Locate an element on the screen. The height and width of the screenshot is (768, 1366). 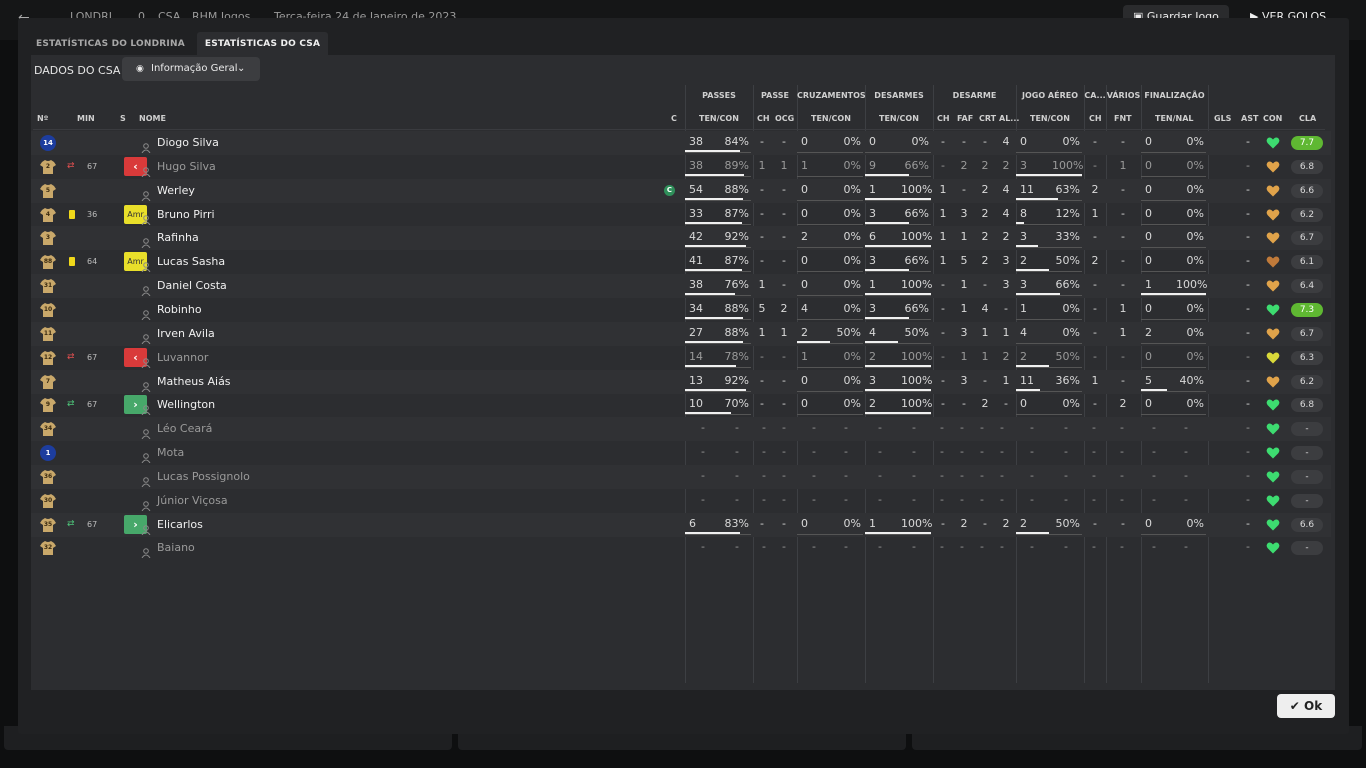
shirt-number: 31 is located at coordinates (48, 286).